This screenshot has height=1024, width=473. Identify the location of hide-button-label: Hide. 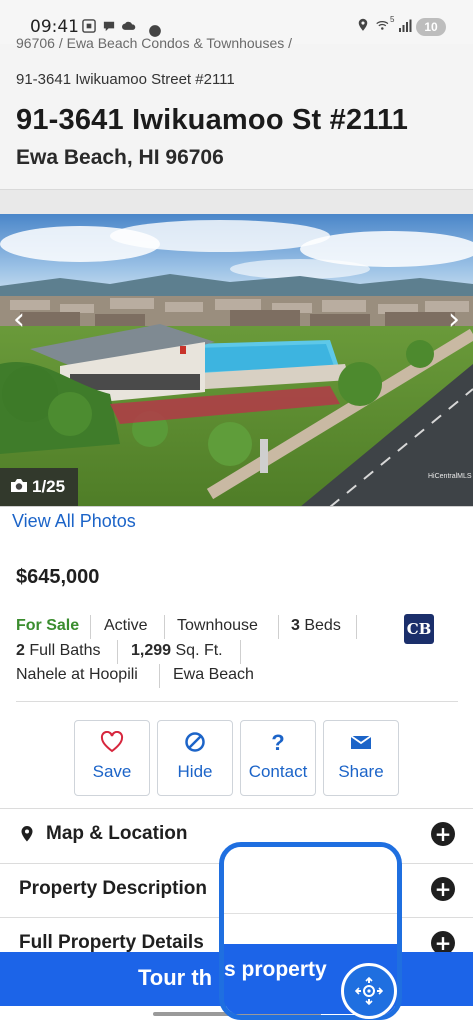
(195, 771).